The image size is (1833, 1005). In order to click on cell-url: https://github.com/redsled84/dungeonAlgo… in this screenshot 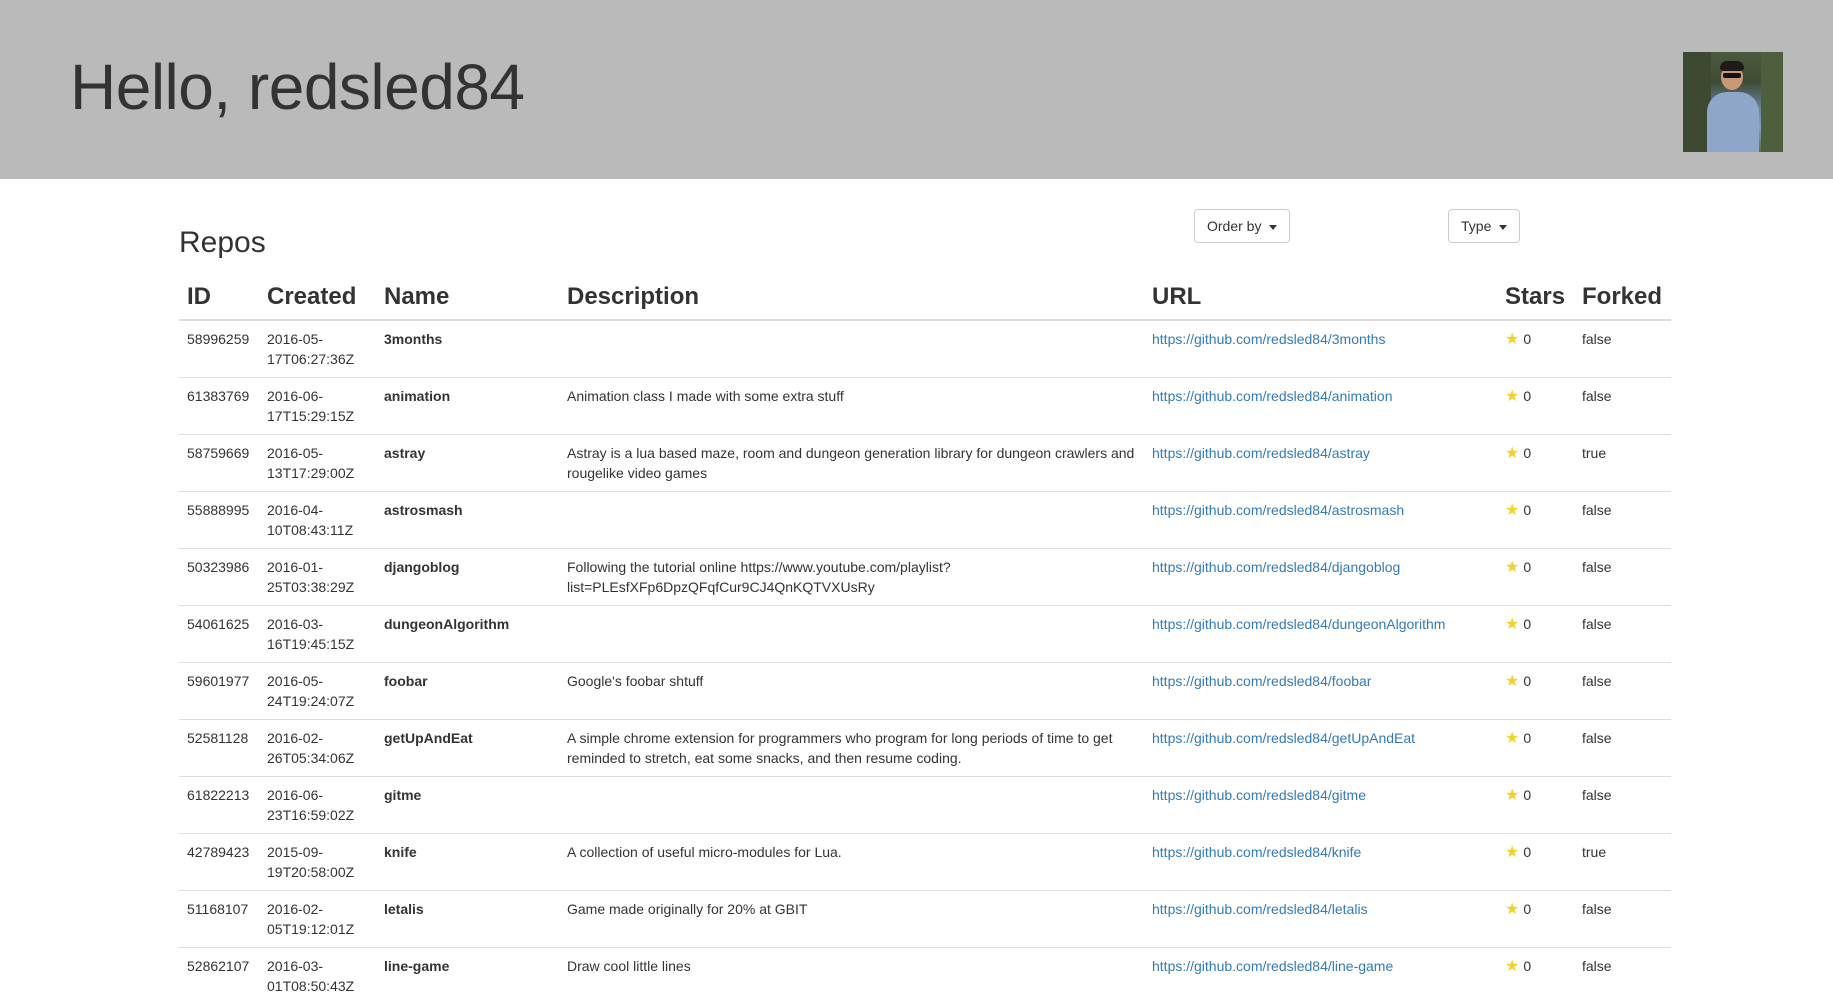, I will do `click(1320, 634)`.